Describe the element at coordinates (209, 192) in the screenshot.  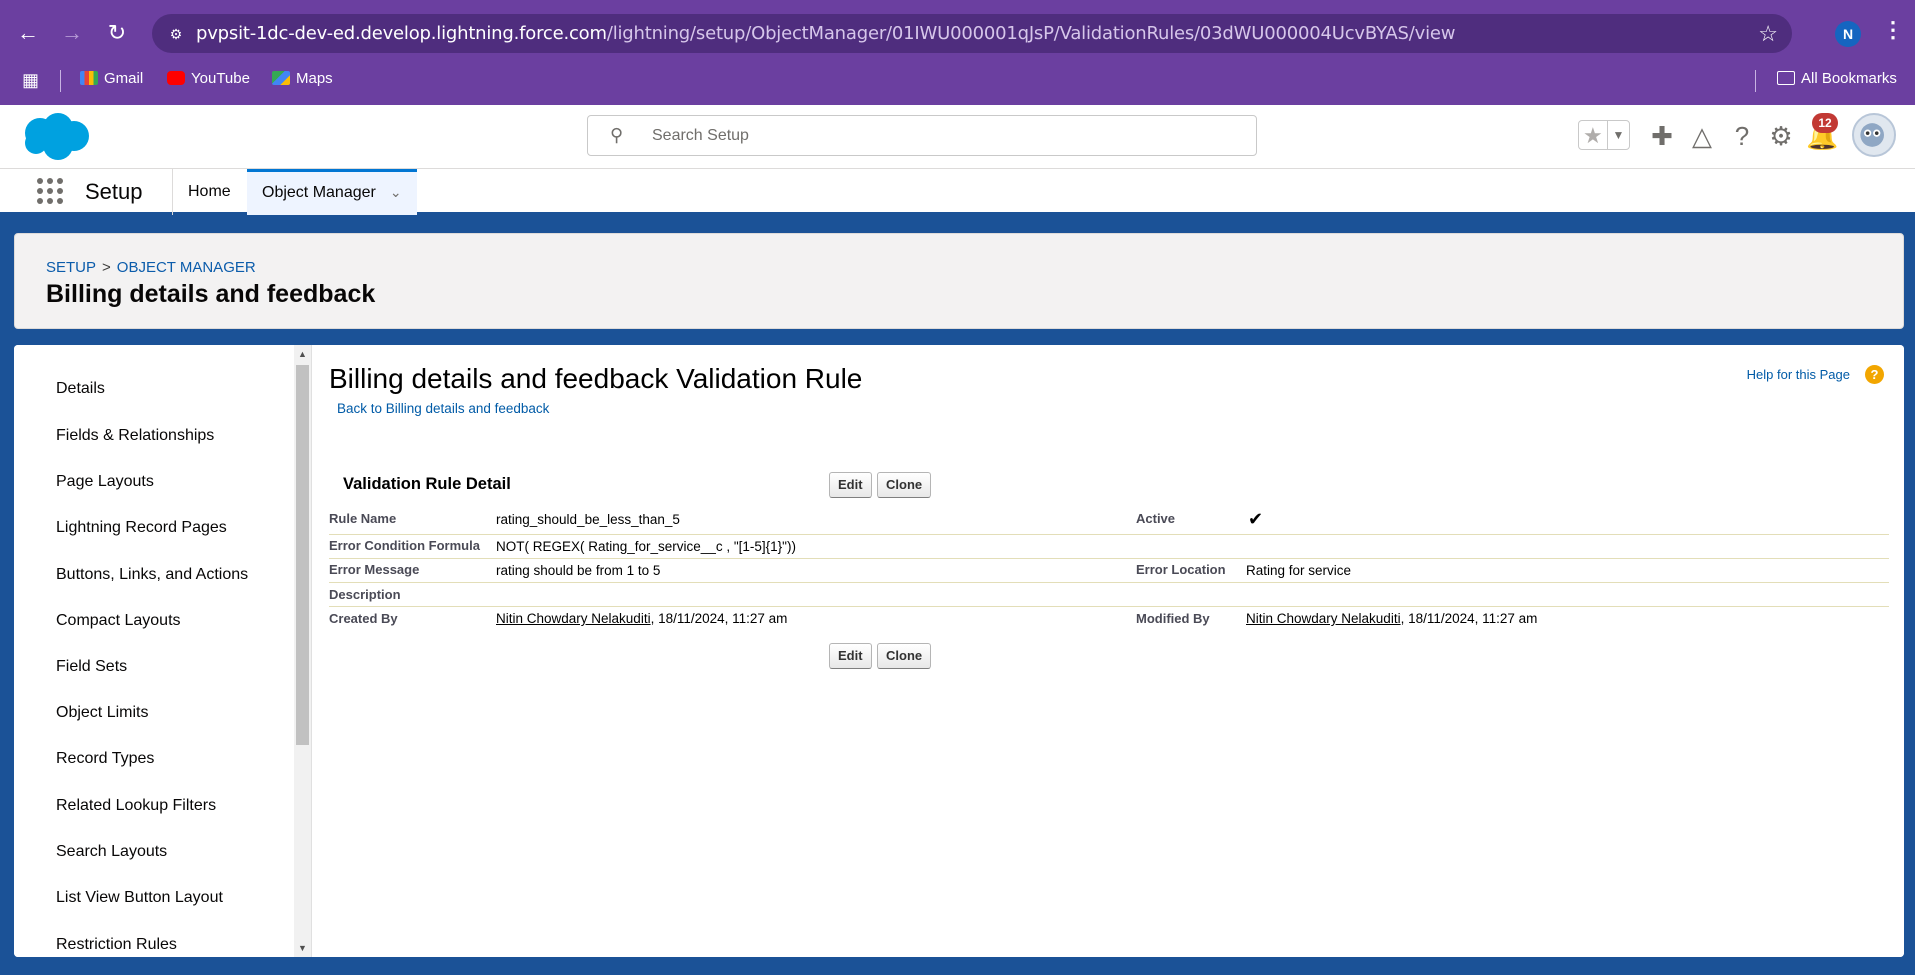
I see `tab-home: Home` at that location.